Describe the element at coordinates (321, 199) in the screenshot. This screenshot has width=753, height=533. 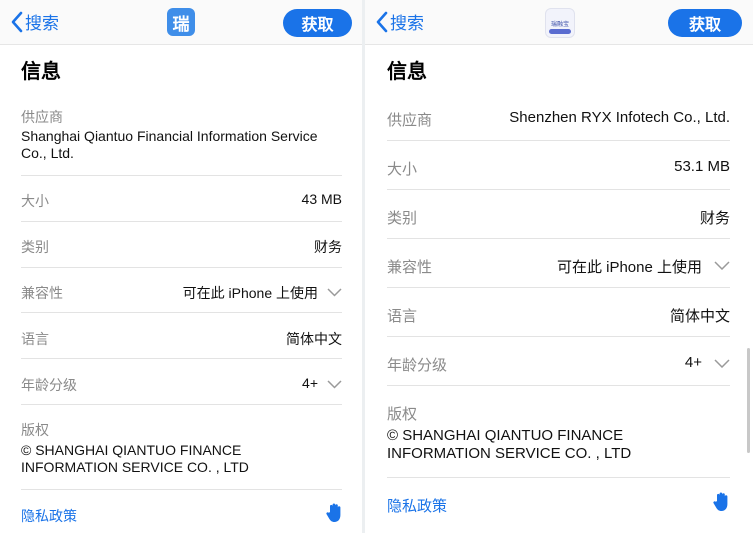
I see `size-value: 43 MB` at that location.